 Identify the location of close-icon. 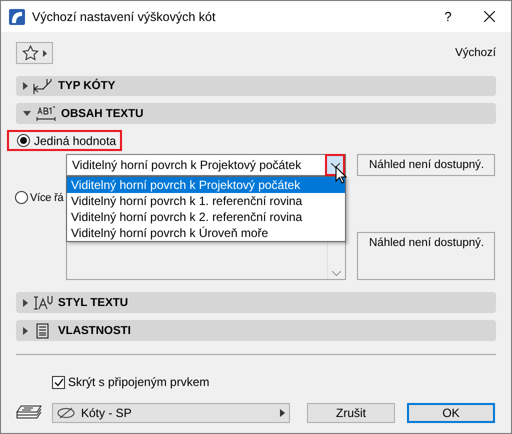
(489, 16).